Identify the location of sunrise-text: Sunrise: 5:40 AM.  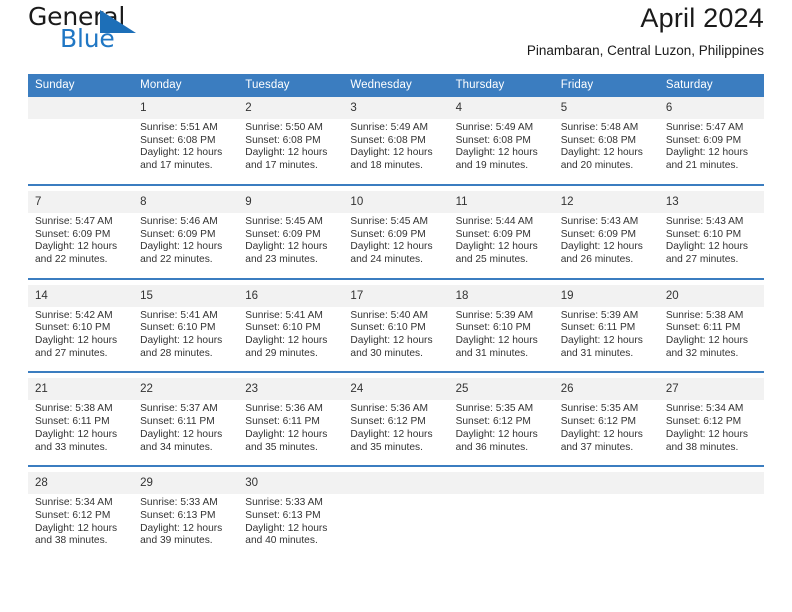
(389, 315).